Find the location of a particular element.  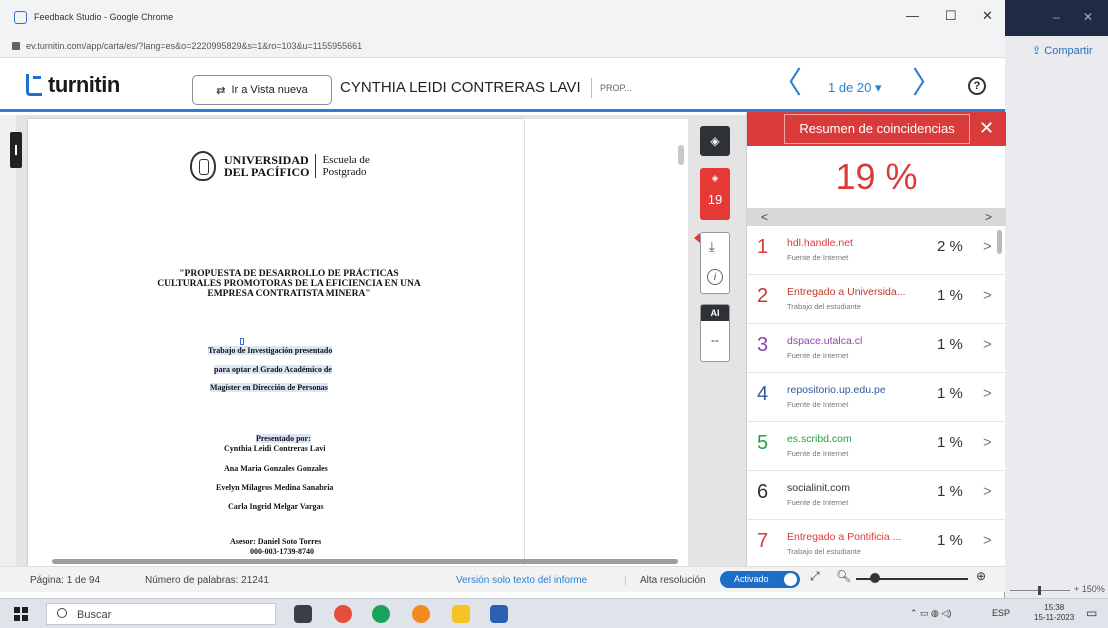

header-divider is located at coordinates (591, 88).